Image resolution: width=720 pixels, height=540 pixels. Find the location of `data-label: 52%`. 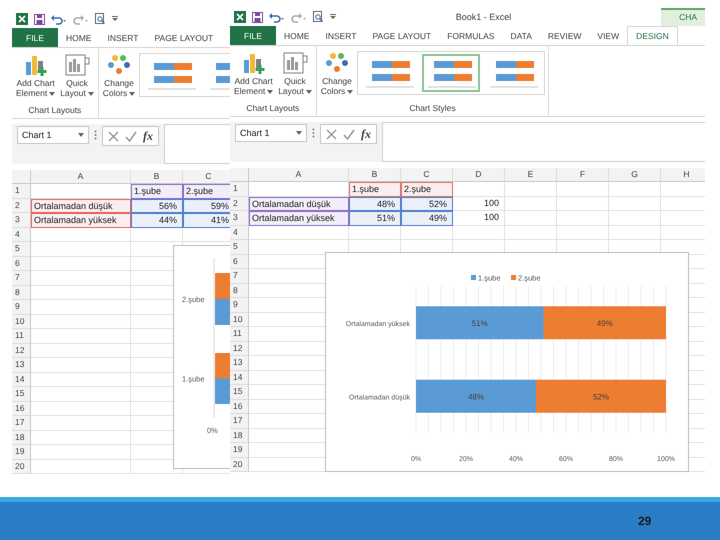

data-label: 52% is located at coordinates (601, 397).